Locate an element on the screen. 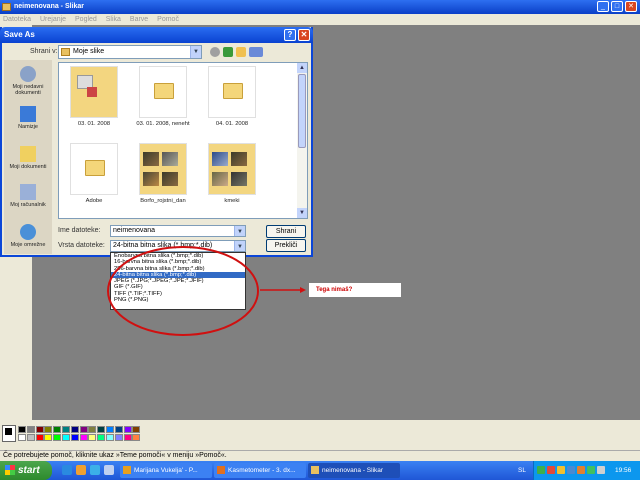  annotation-overlay is located at coordinates (206, 291).